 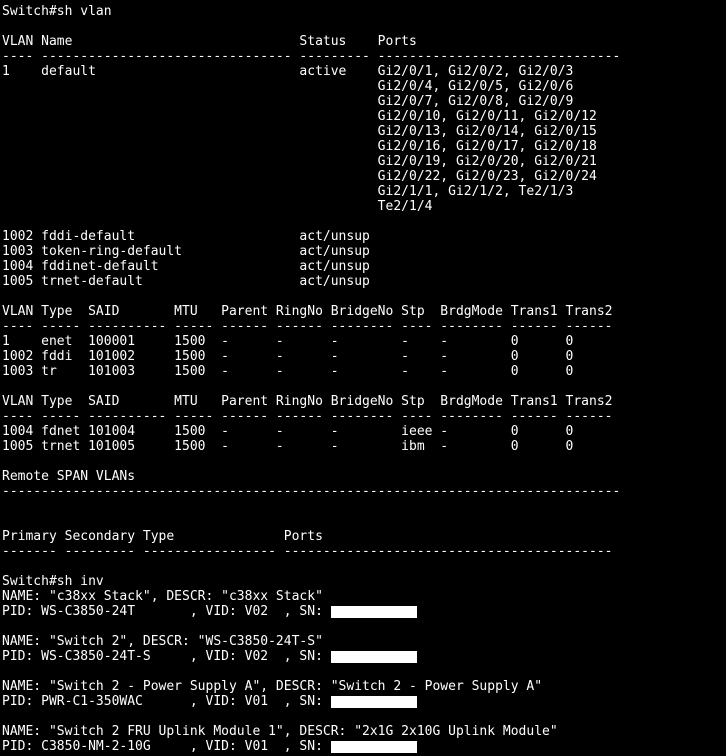 What do you see at coordinates (166, 611) in the screenshot?
I see `inventory-pid-text: PID: WS-C3850-24T , VID: V02 , SN:` at bounding box center [166, 611].